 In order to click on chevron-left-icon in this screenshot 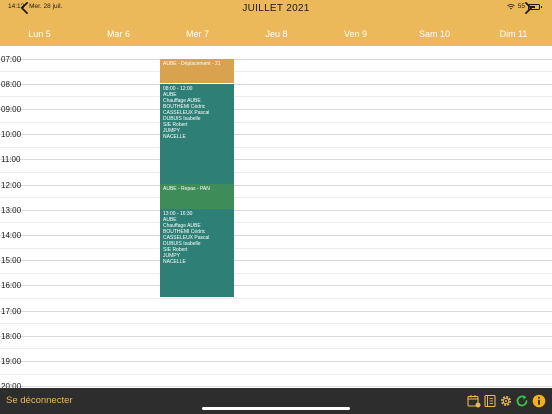, I will do `click(24, 8)`.